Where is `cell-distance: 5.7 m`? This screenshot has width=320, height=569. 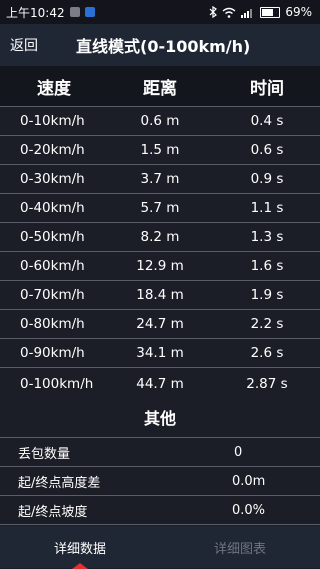
cell-distance: 5.7 m is located at coordinates (160, 208).